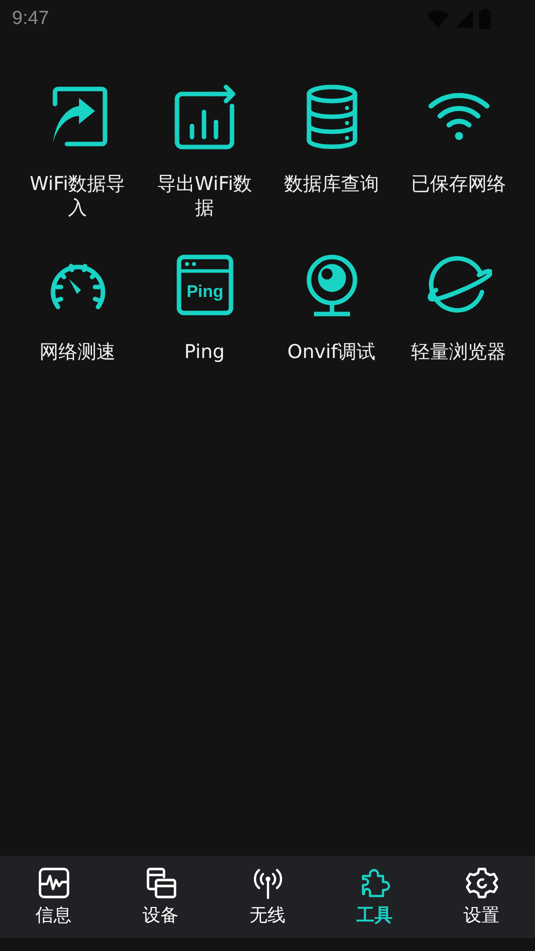  I want to click on tool-label: 数据库查询, so click(332, 196).